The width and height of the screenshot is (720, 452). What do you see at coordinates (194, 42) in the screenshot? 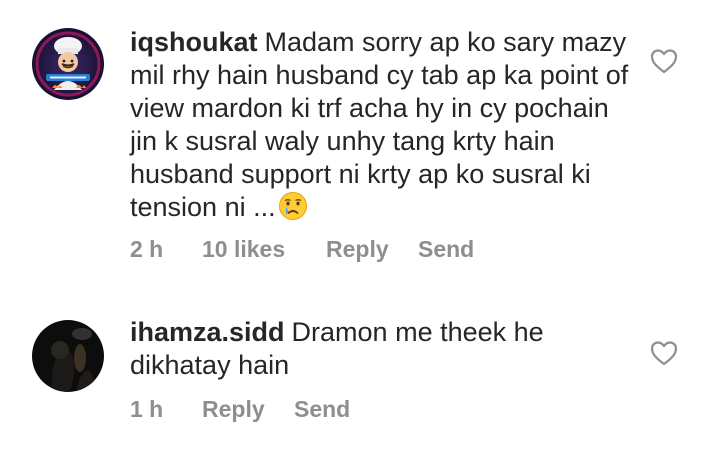
I see `comment-username: iqshoukat` at bounding box center [194, 42].